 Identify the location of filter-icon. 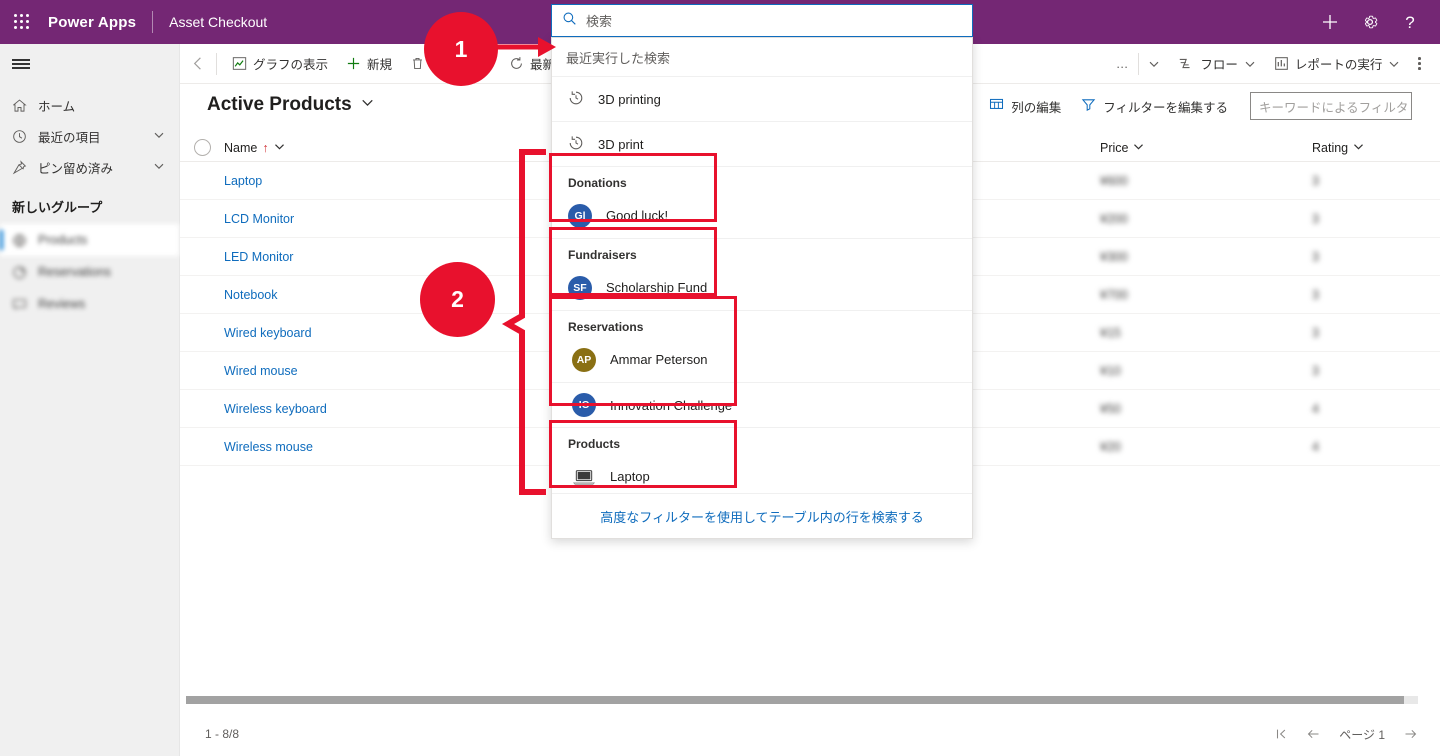
(1088, 106).